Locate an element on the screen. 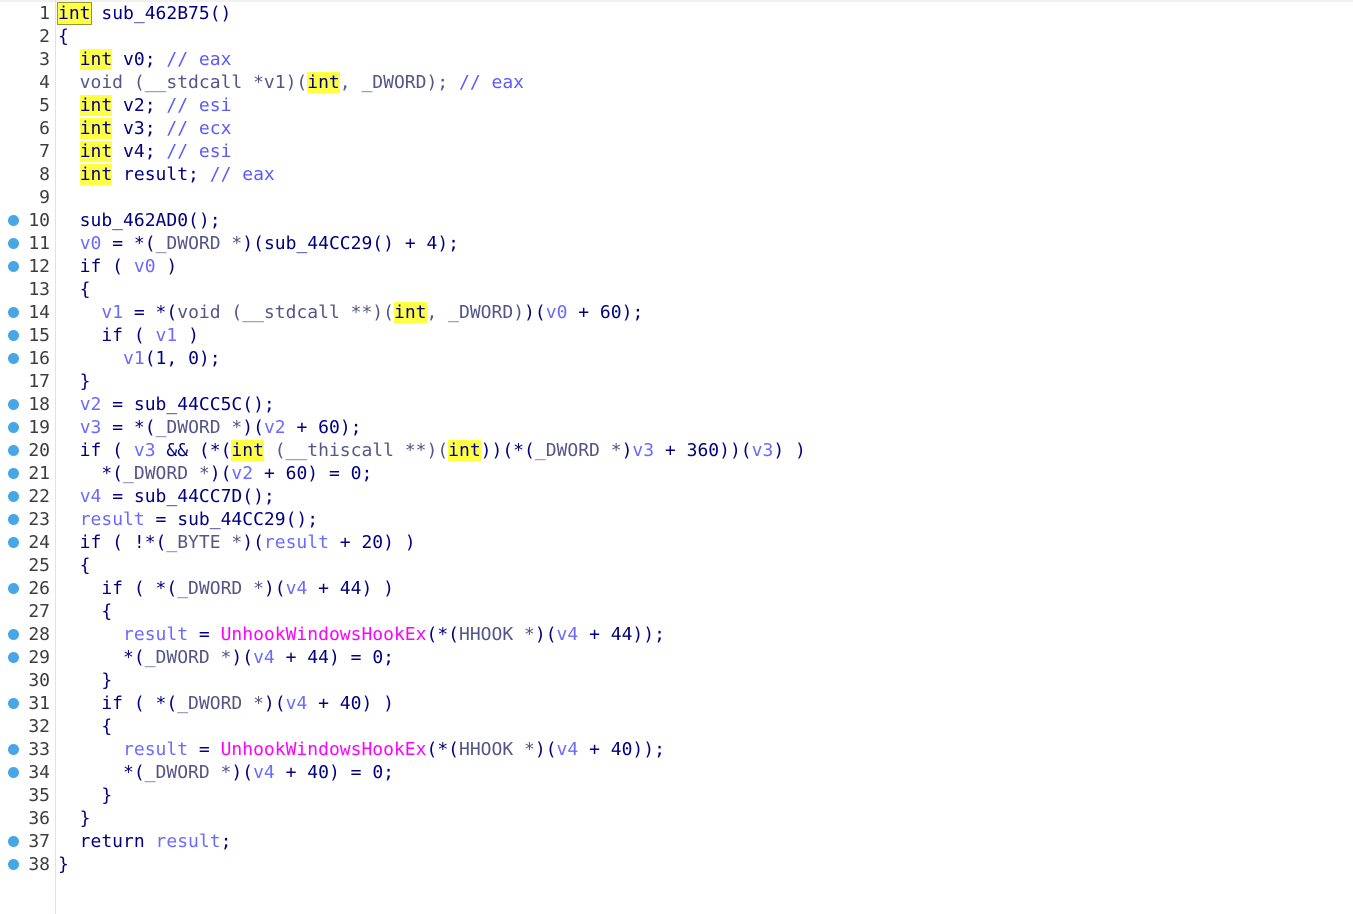 This screenshot has width=1353, height=914. code-line: 36 } is located at coordinates (676, 818).